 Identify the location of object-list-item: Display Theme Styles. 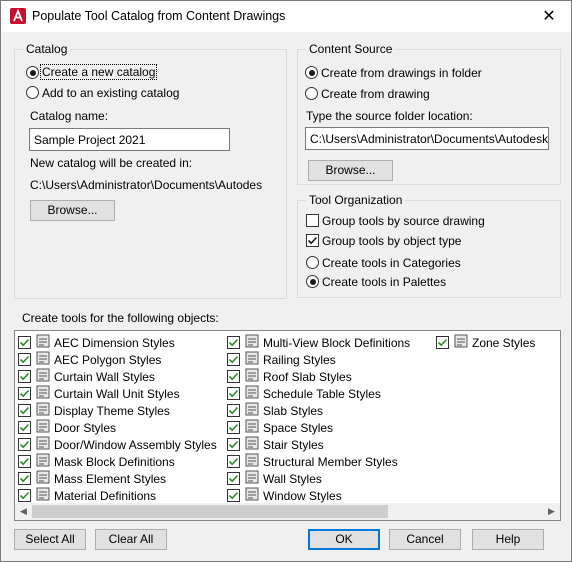
(94, 410).